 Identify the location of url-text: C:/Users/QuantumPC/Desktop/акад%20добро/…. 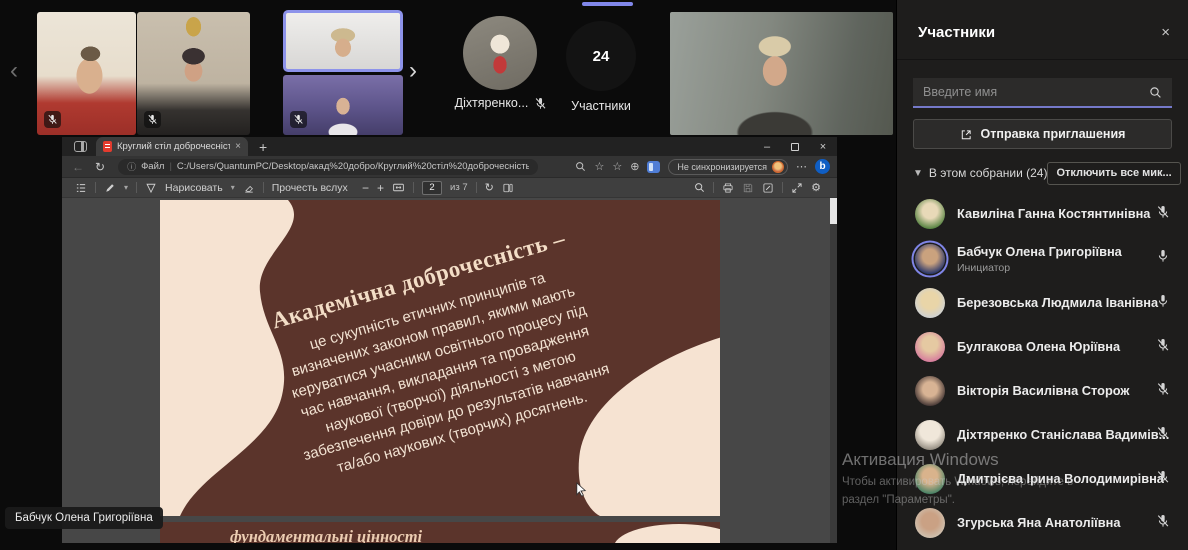
(353, 166).